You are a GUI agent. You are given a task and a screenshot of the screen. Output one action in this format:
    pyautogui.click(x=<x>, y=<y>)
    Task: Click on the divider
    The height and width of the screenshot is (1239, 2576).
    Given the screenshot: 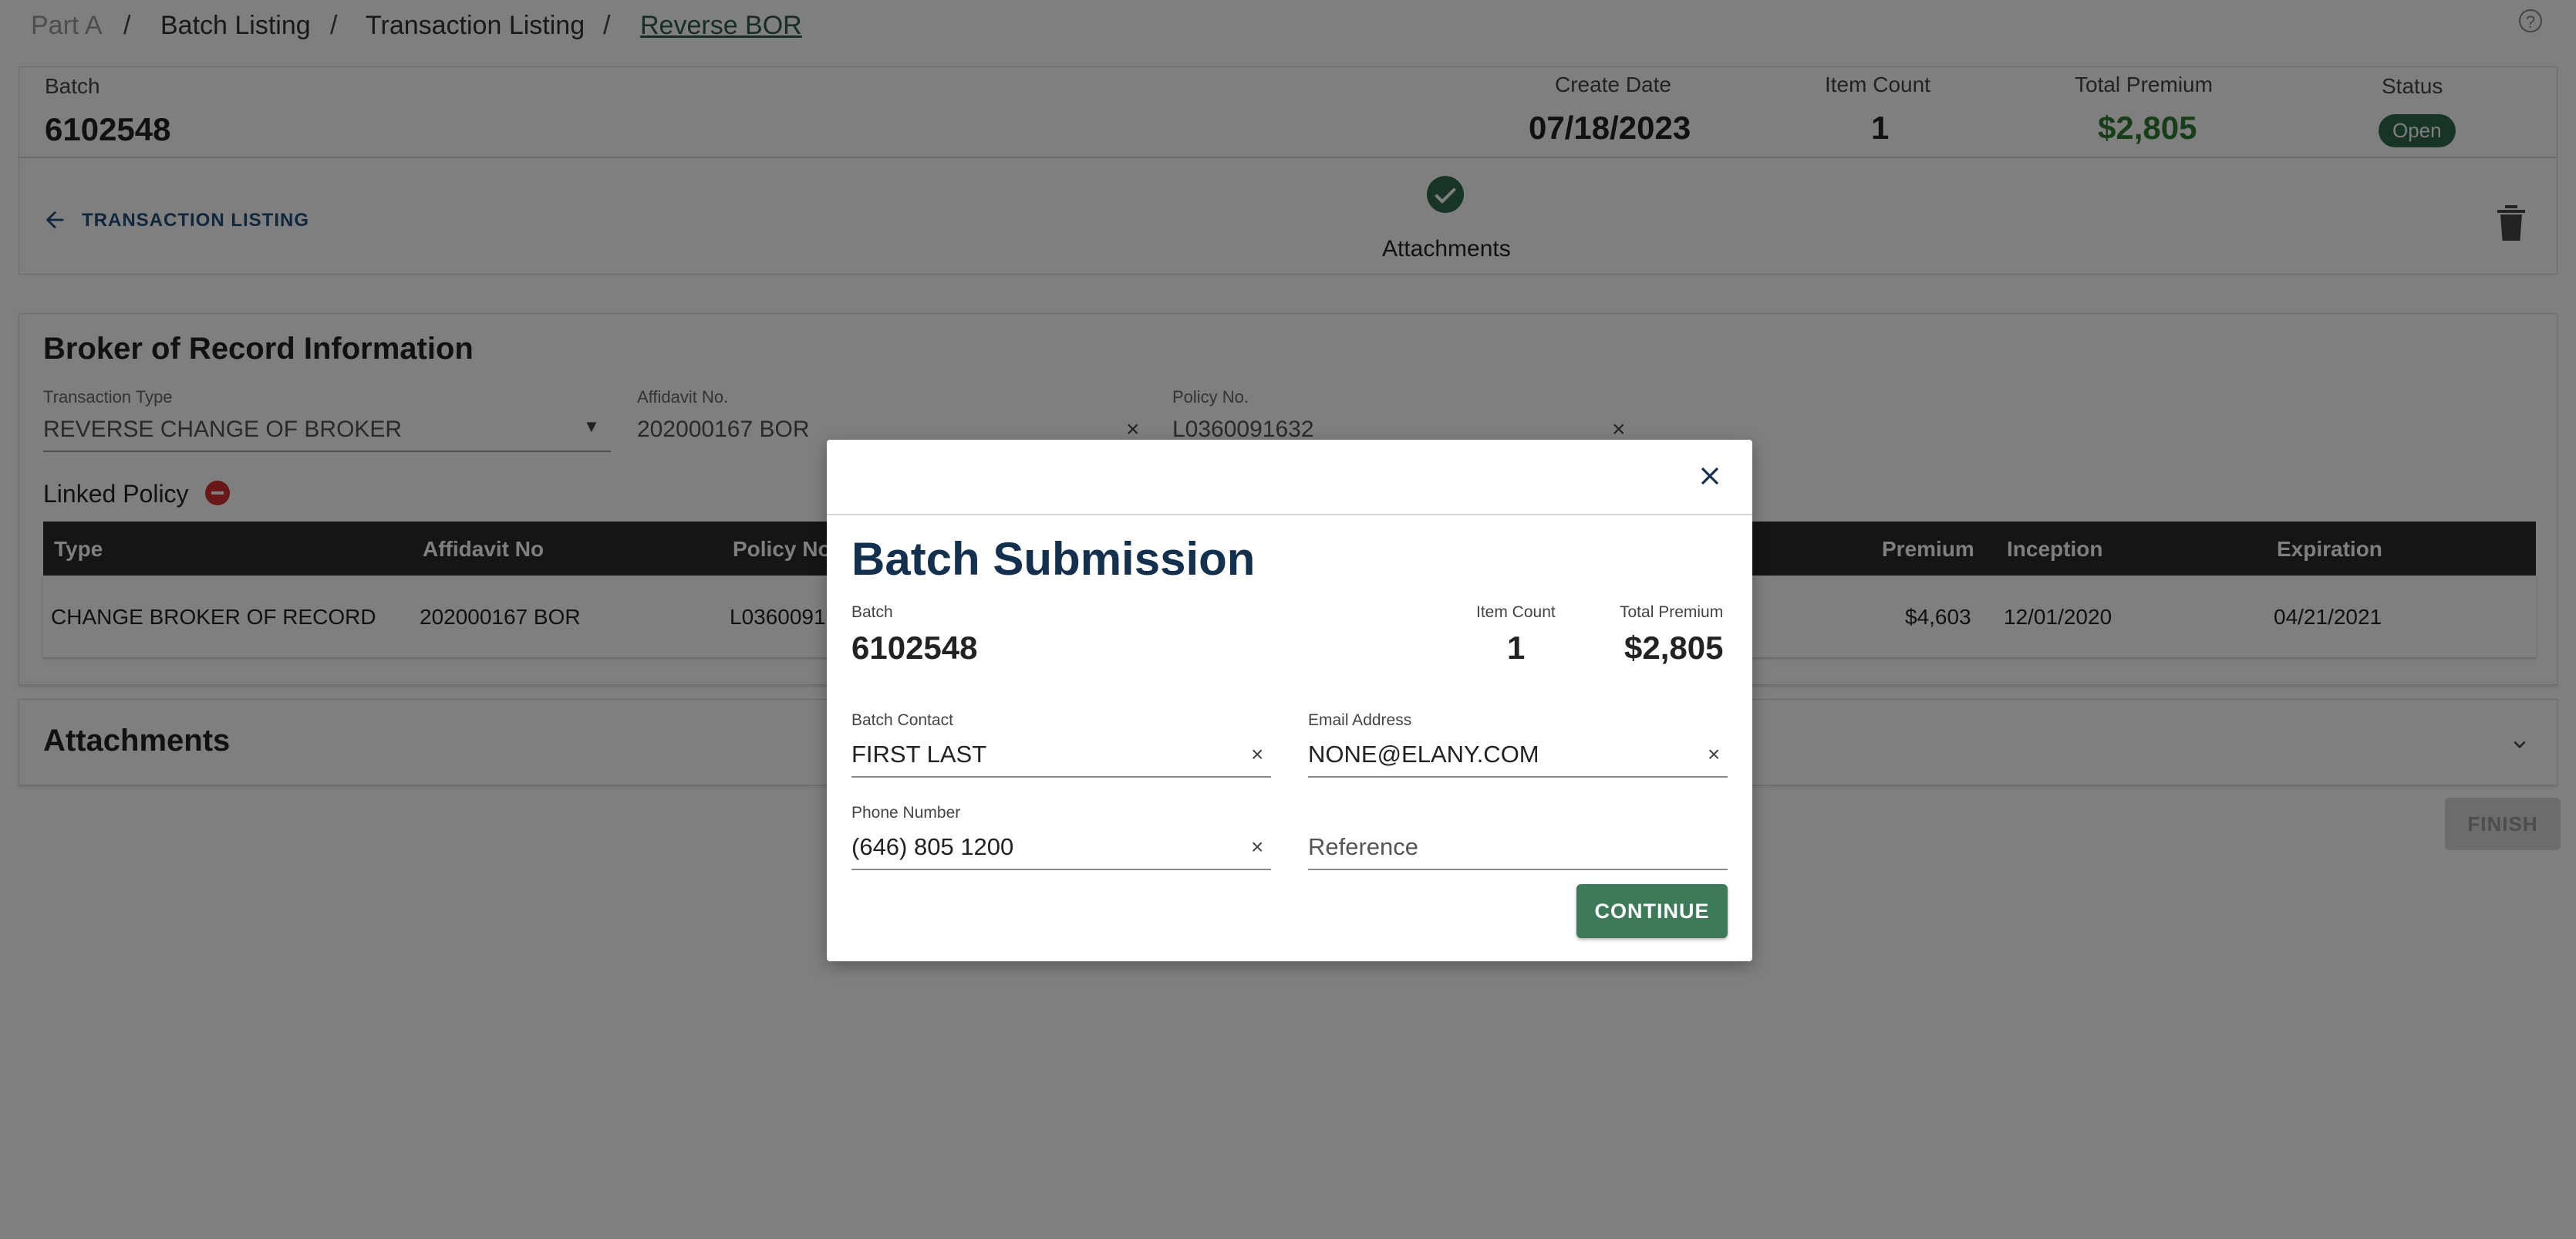 What is the action you would take?
    pyautogui.click(x=1289, y=514)
    